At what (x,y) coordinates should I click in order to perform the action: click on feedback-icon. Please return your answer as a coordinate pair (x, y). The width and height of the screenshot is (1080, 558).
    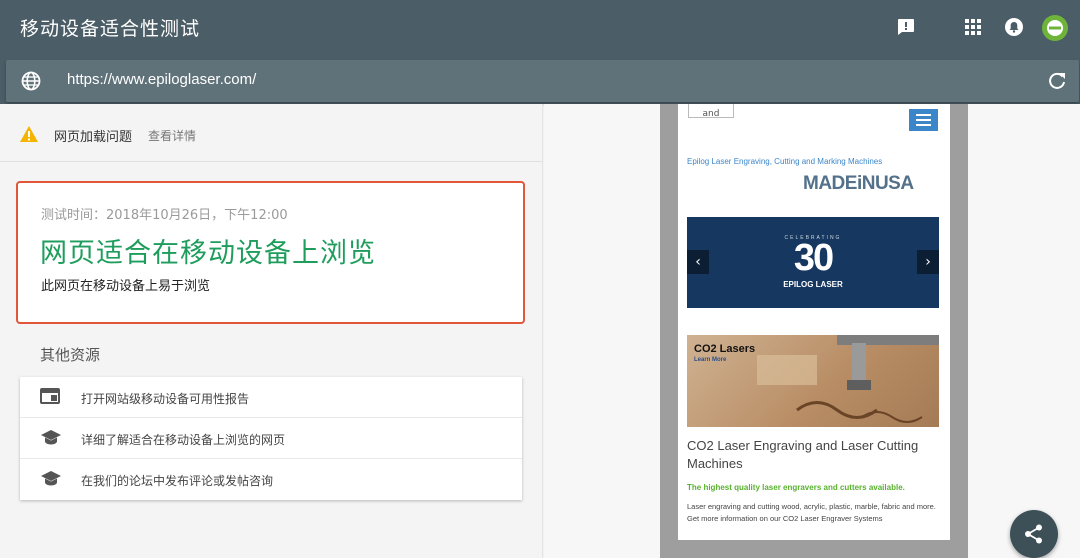
    Looking at the image, I should click on (906, 27).